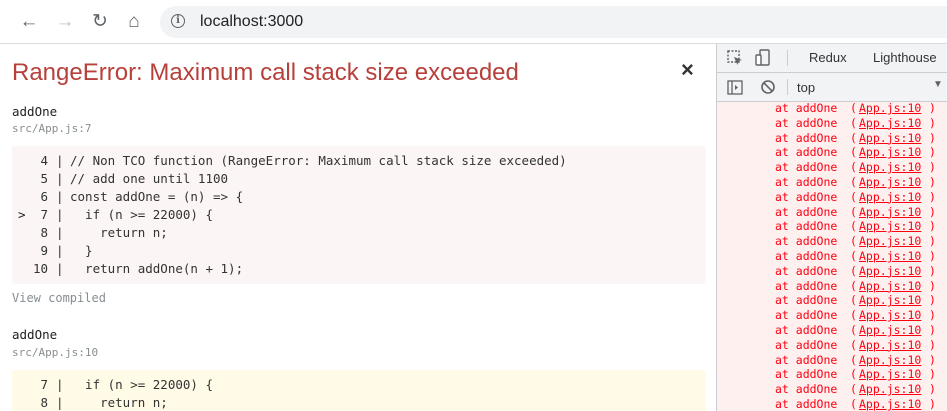  Describe the element at coordinates (44, 196) in the screenshot. I see `line-number: 6` at that location.